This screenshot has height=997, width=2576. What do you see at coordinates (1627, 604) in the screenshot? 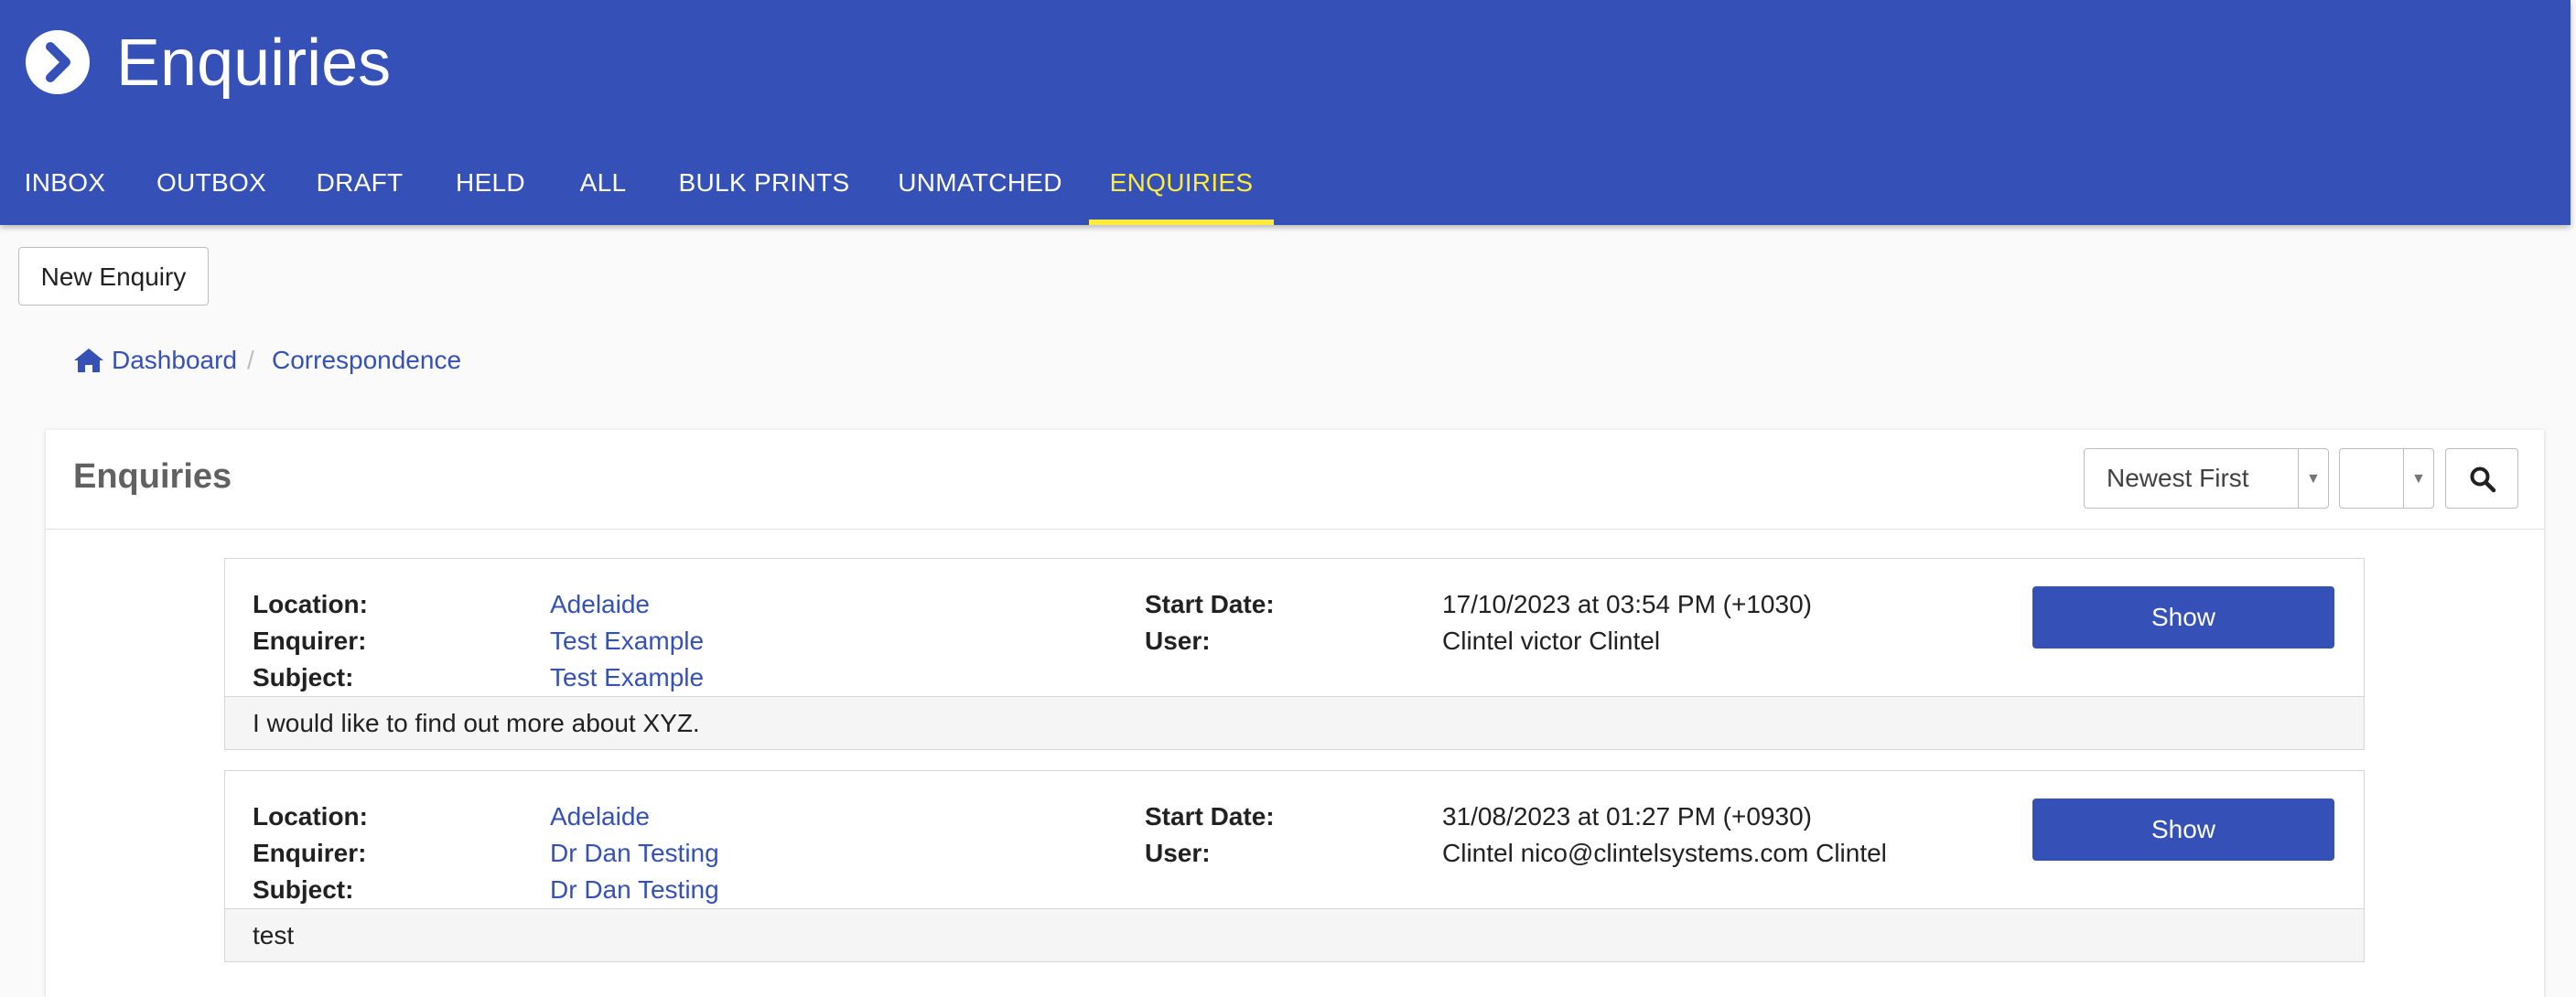
I see `start-date-value: 17/10/2023 at 03:54 PM (+1030)` at bounding box center [1627, 604].